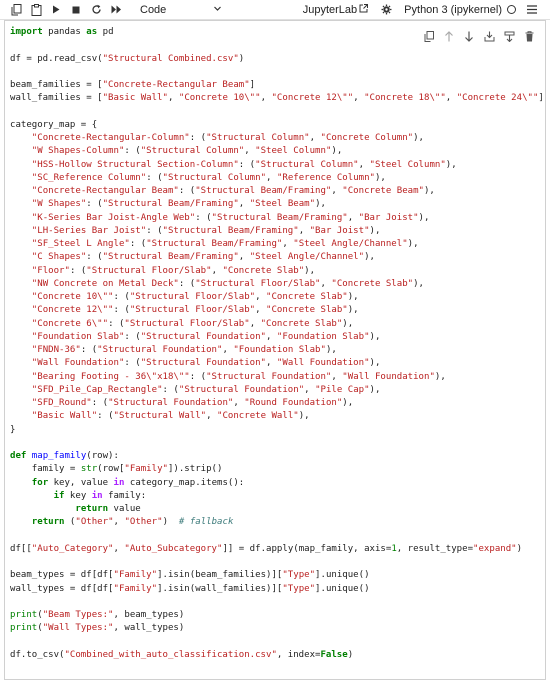  Describe the element at coordinates (62, 32) in the screenshot. I see `code-line-1: import pandas as pd` at that location.